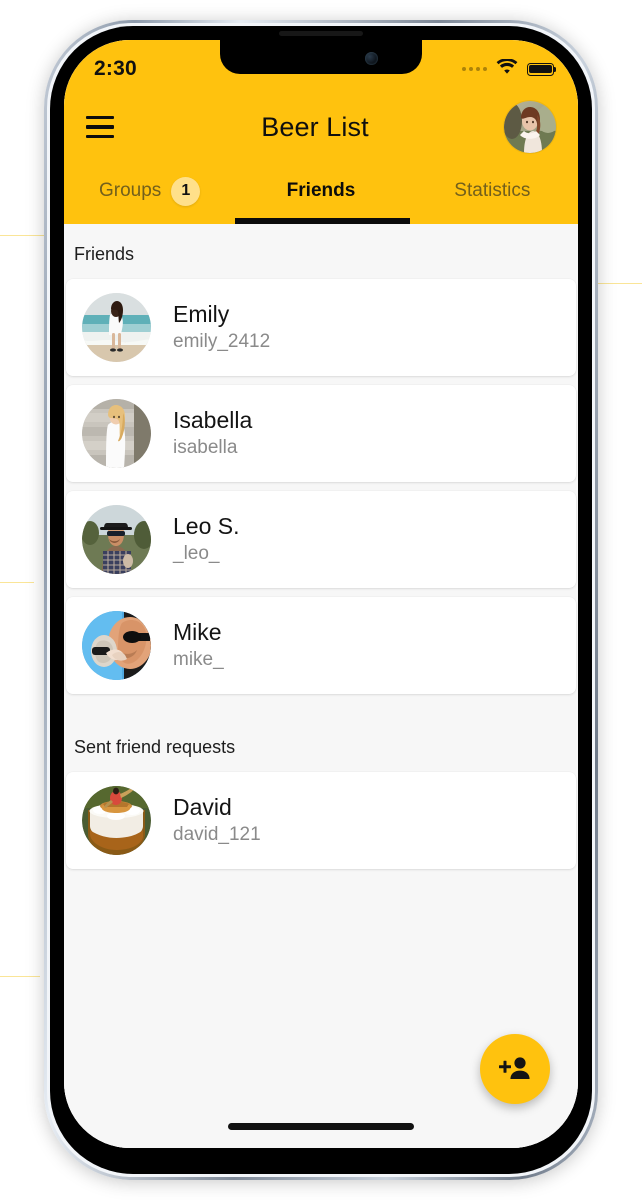 The image size is (642, 1200). Describe the element at coordinates (371, 58) in the screenshot. I see `front-camera-icon` at that location.